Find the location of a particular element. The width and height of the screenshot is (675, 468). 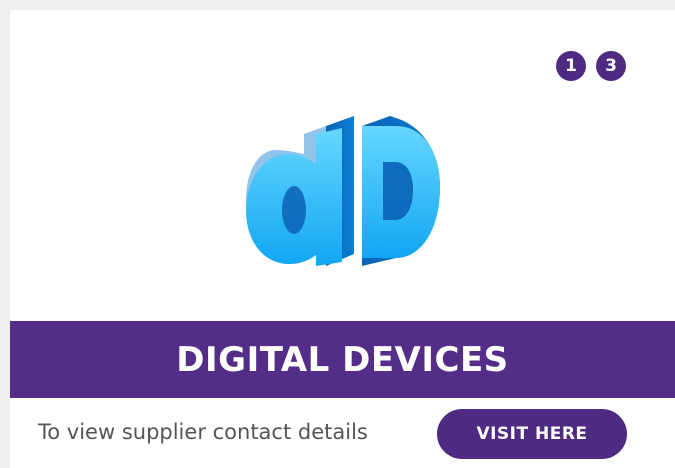

supplier-title: DIGITAL DEVICES is located at coordinates (342, 359).